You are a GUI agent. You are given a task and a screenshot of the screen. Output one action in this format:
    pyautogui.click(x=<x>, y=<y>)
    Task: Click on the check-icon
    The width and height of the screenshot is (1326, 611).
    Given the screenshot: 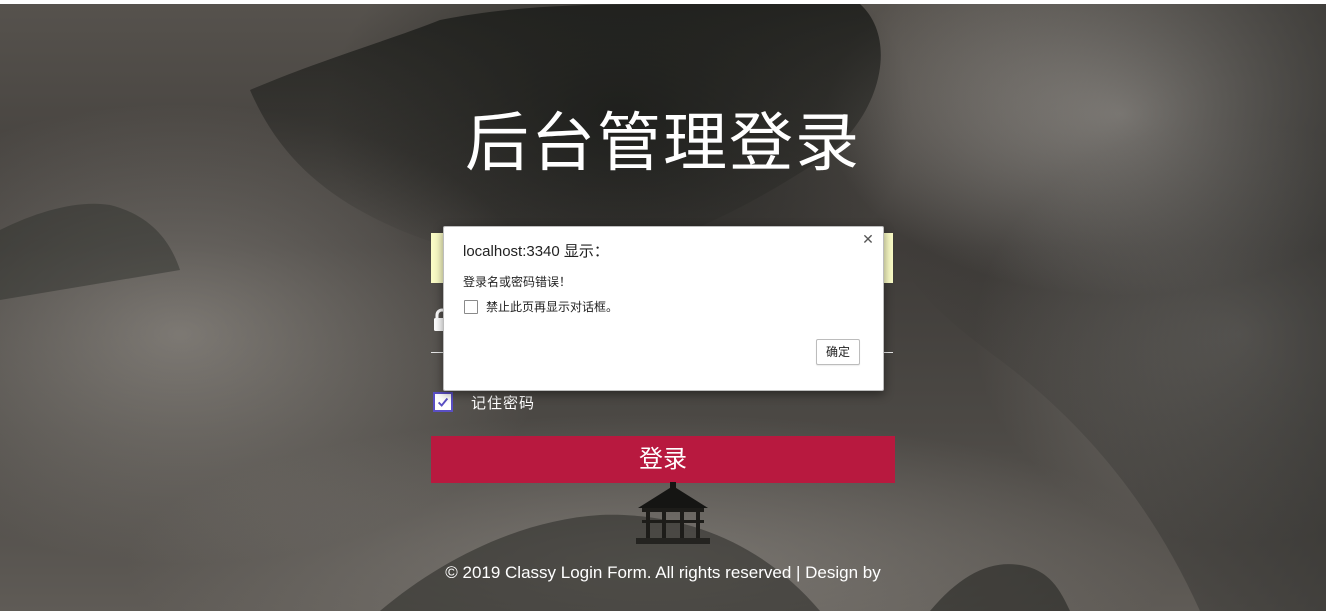 What is the action you would take?
    pyautogui.click(x=443, y=402)
    